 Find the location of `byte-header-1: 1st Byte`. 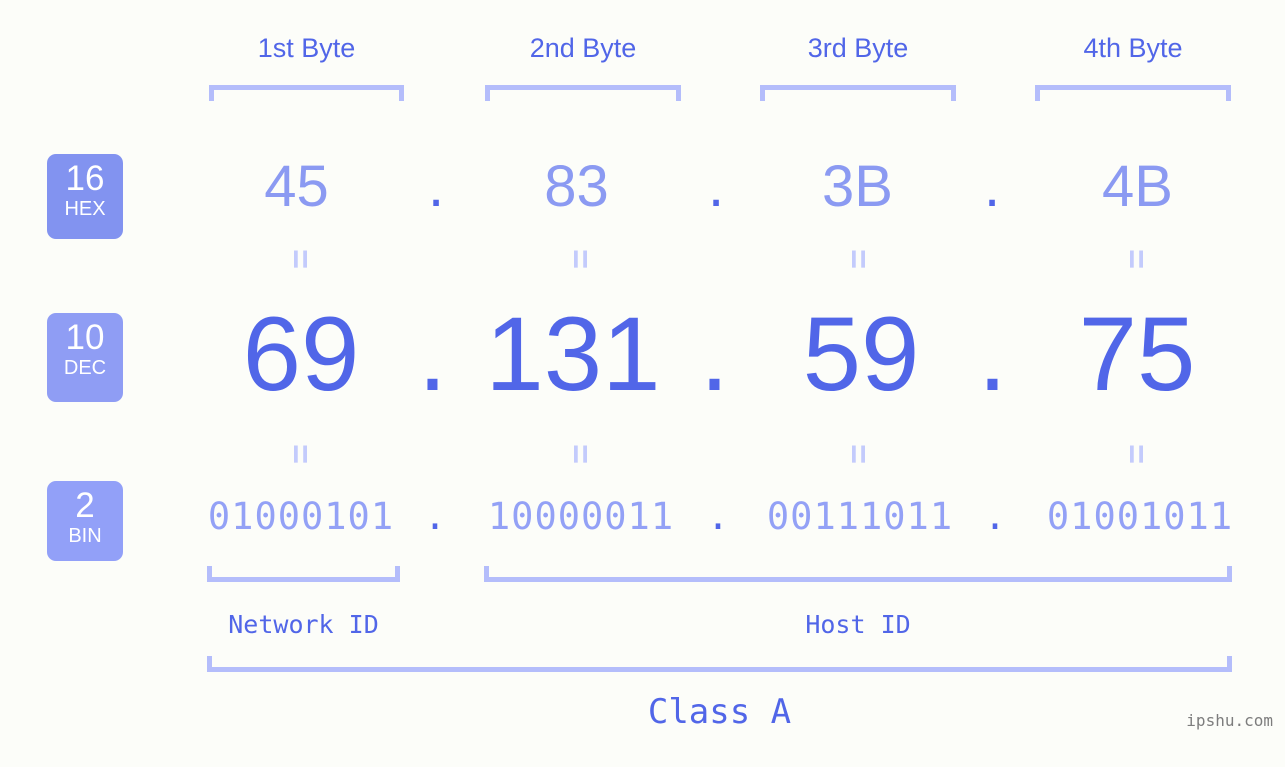

byte-header-1: 1st Byte is located at coordinates (306, 48).